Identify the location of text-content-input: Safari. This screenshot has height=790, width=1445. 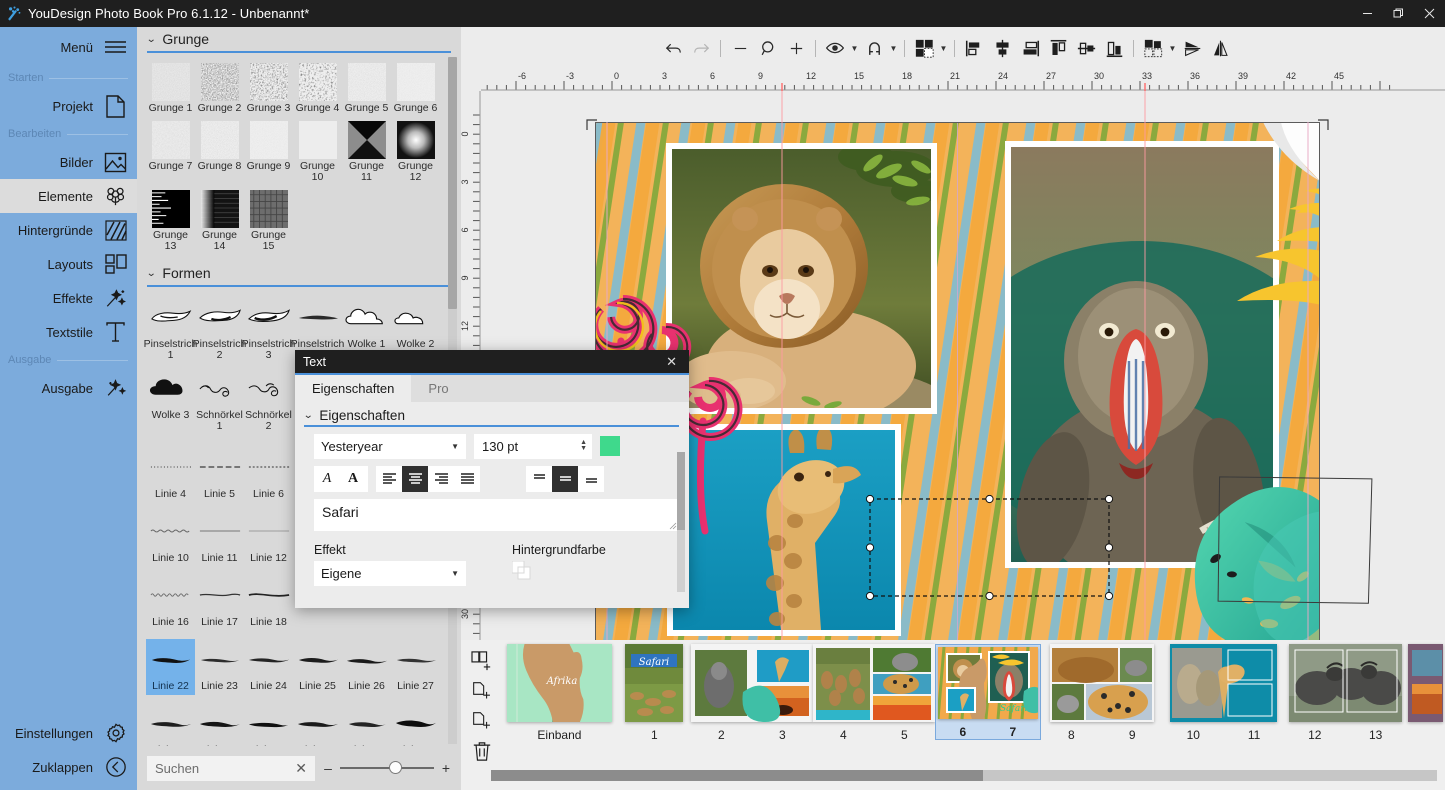
(496, 514).